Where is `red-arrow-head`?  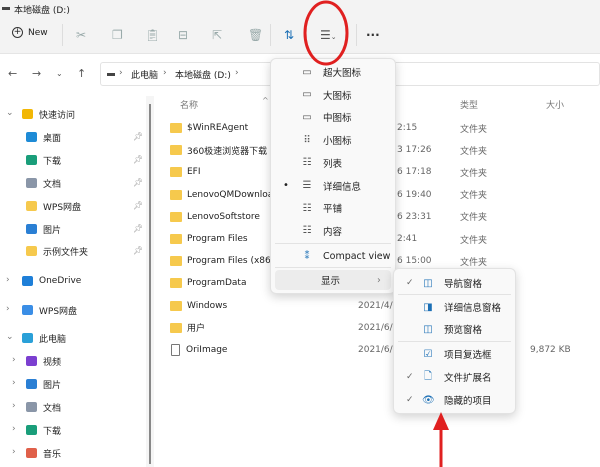 red-arrow-head is located at coordinates (441, 421).